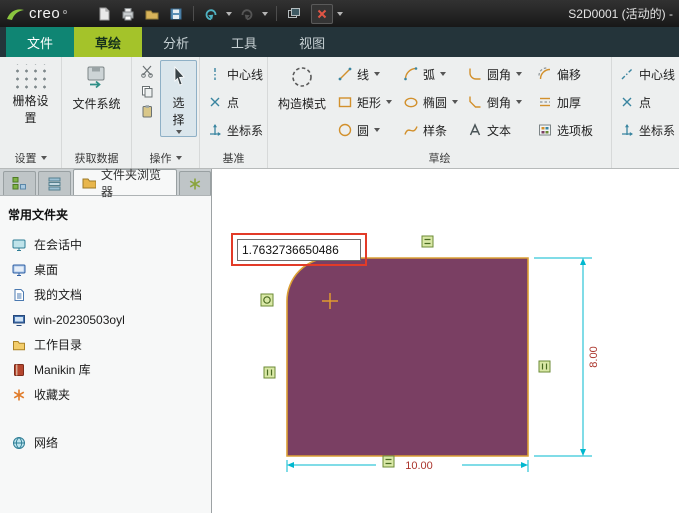  Describe the element at coordinates (407, 357) in the screenshot. I see `sketch-section-shape` at that location.